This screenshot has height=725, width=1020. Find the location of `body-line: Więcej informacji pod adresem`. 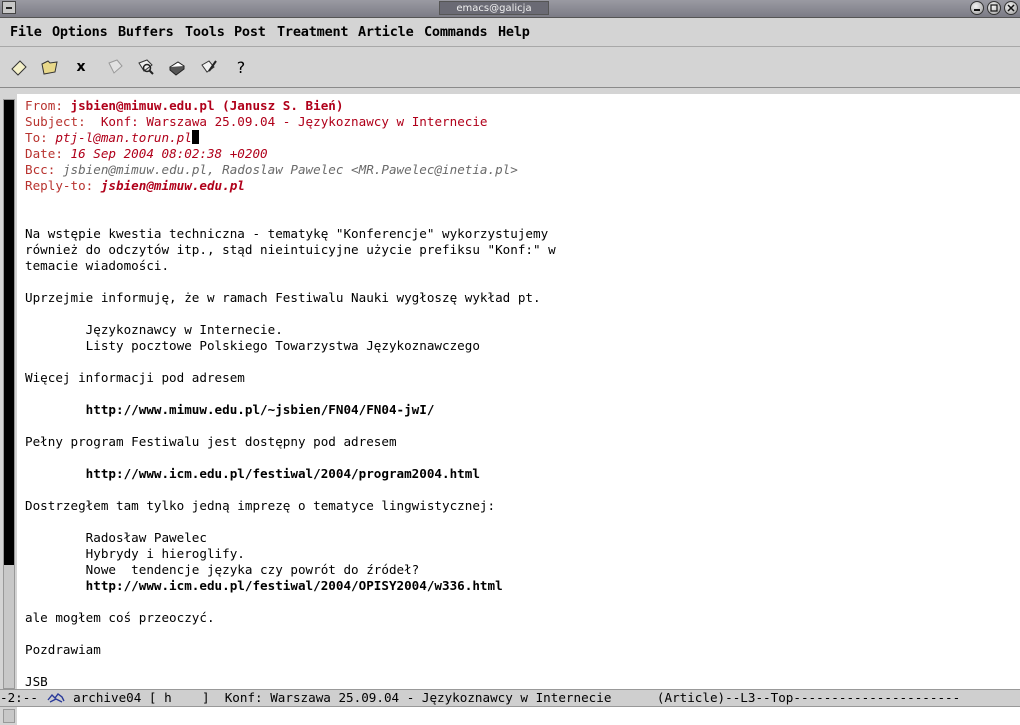

body-line: Więcej informacji pod adresem is located at coordinates (135, 377).